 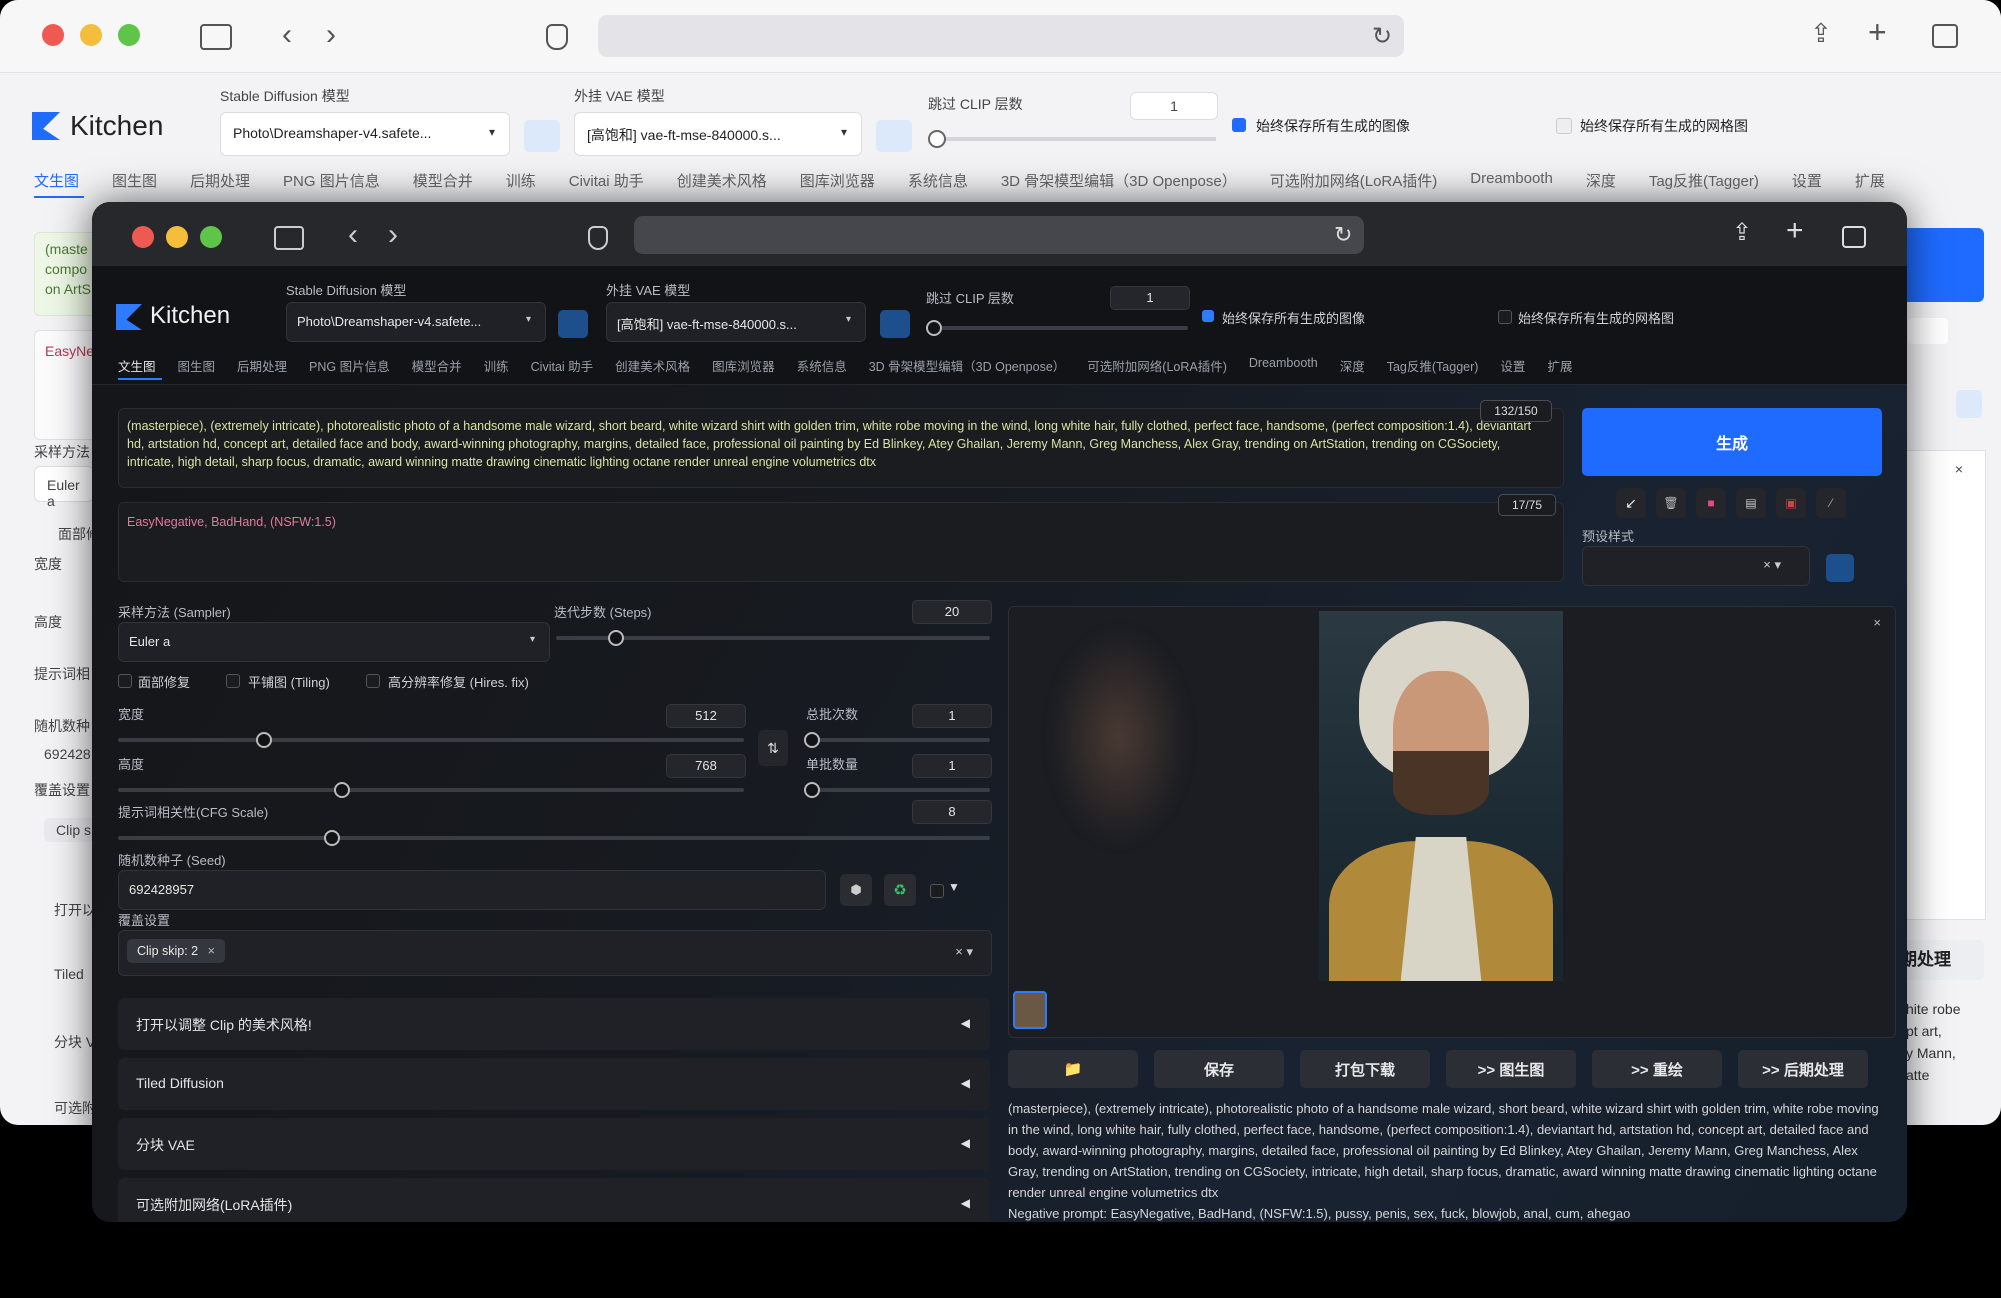 What do you see at coordinates (554, 1200) in the screenshot?
I see `accordion-lora: 可选附加网络(LoRA插件) ◀` at bounding box center [554, 1200].